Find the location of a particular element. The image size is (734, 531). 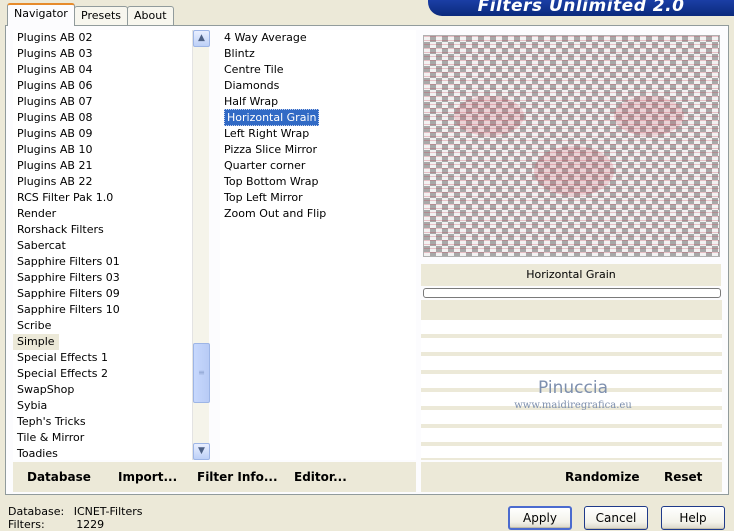

category-item: Plugins AB 09 is located at coordinates (102, 134).